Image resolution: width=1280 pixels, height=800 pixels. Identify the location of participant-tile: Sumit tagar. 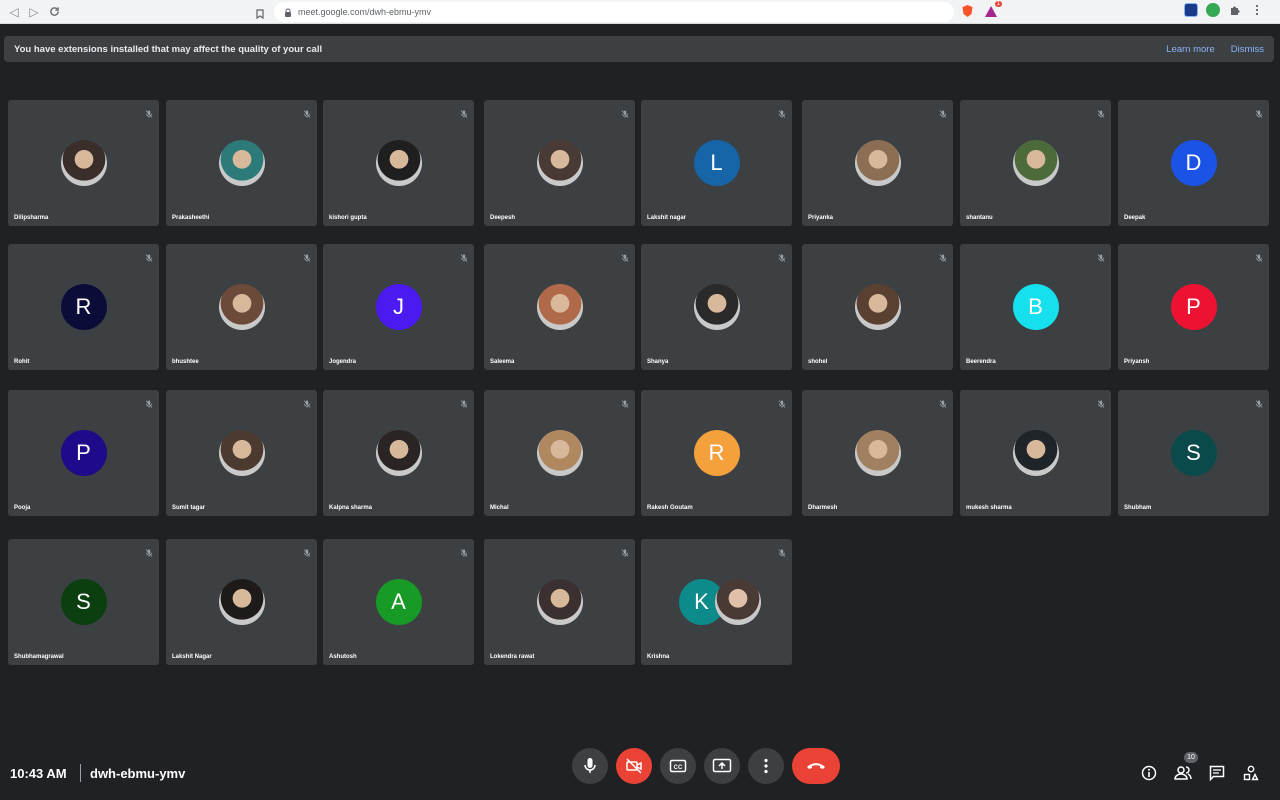
(241, 453).